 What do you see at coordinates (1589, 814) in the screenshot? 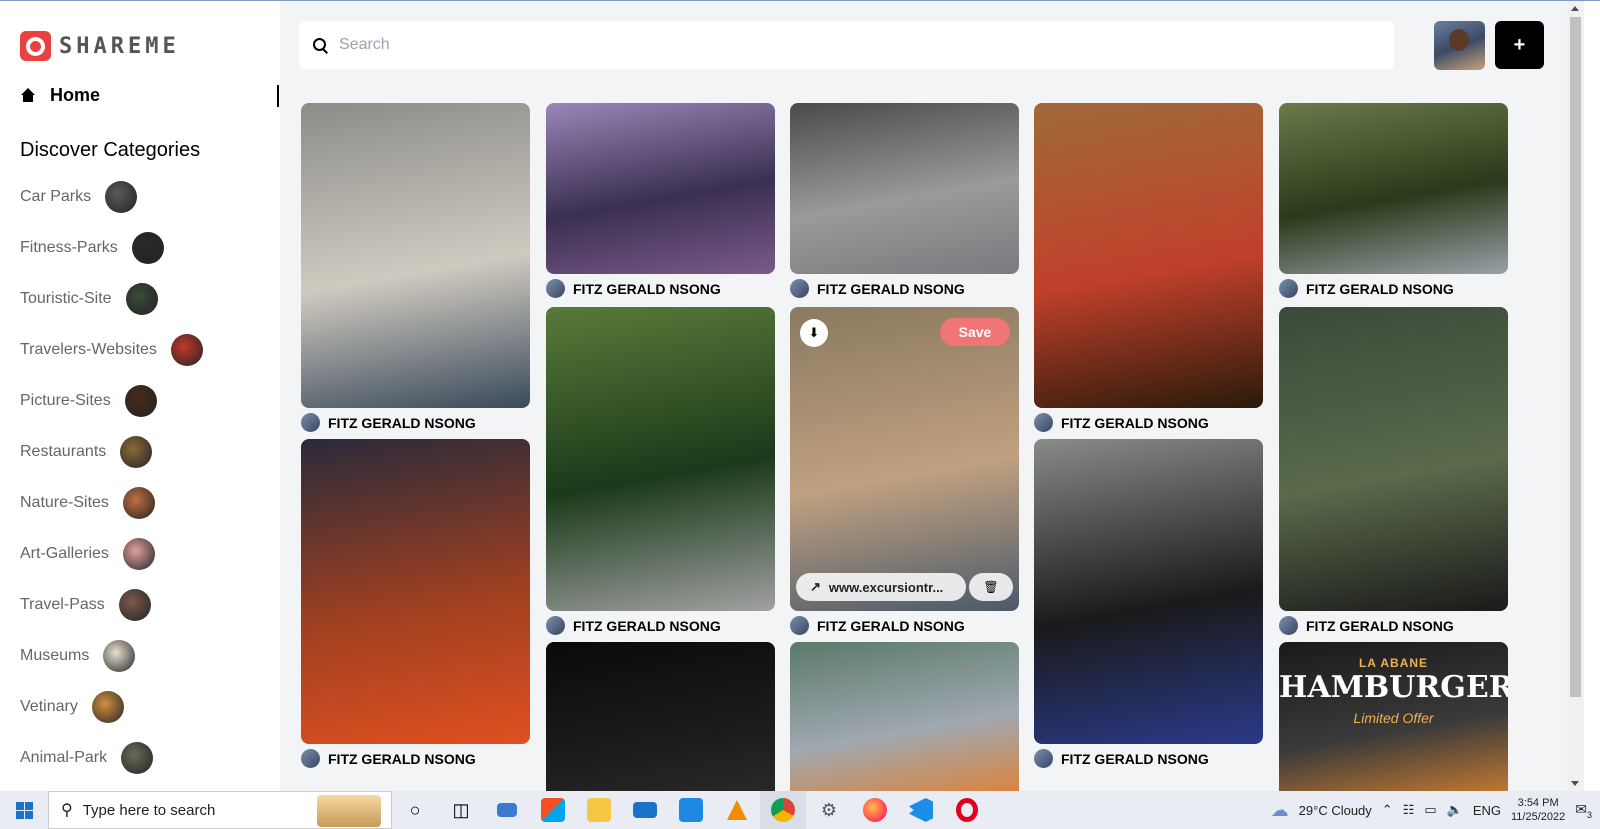
I see `notification-count: 3` at bounding box center [1589, 814].